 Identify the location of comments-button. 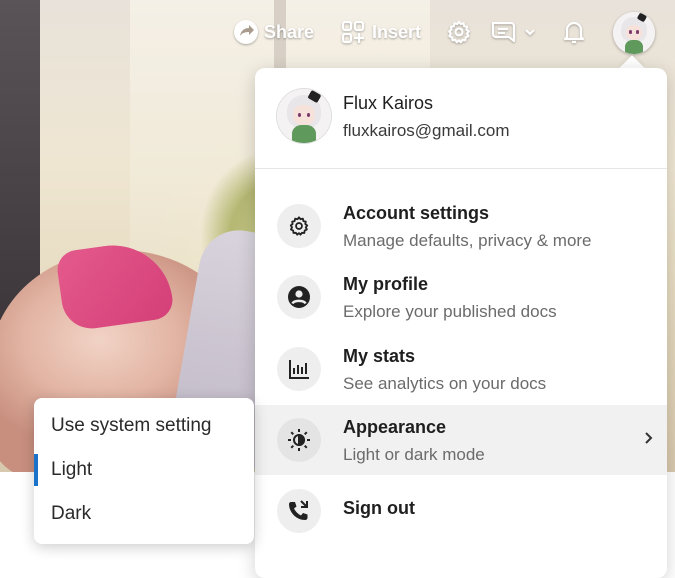
(512, 32).